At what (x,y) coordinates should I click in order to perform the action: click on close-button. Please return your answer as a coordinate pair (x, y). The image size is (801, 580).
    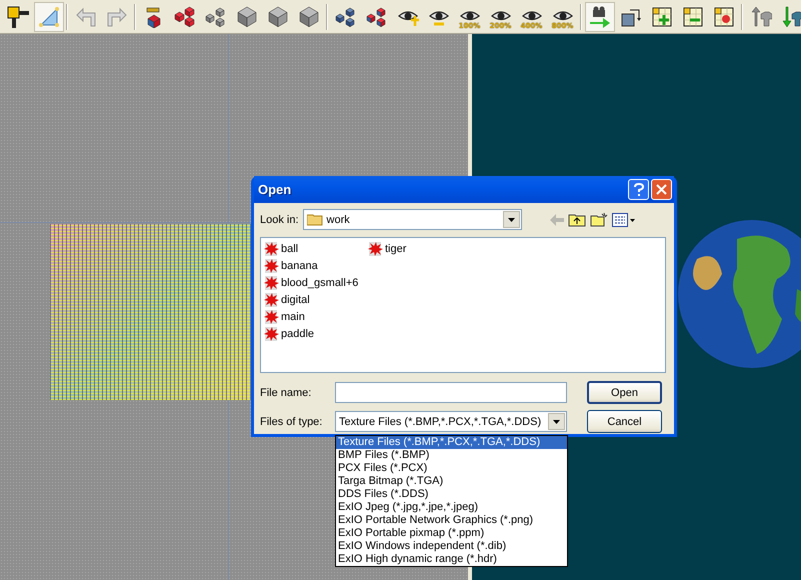
    Looking at the image, I should click on (661, 189).